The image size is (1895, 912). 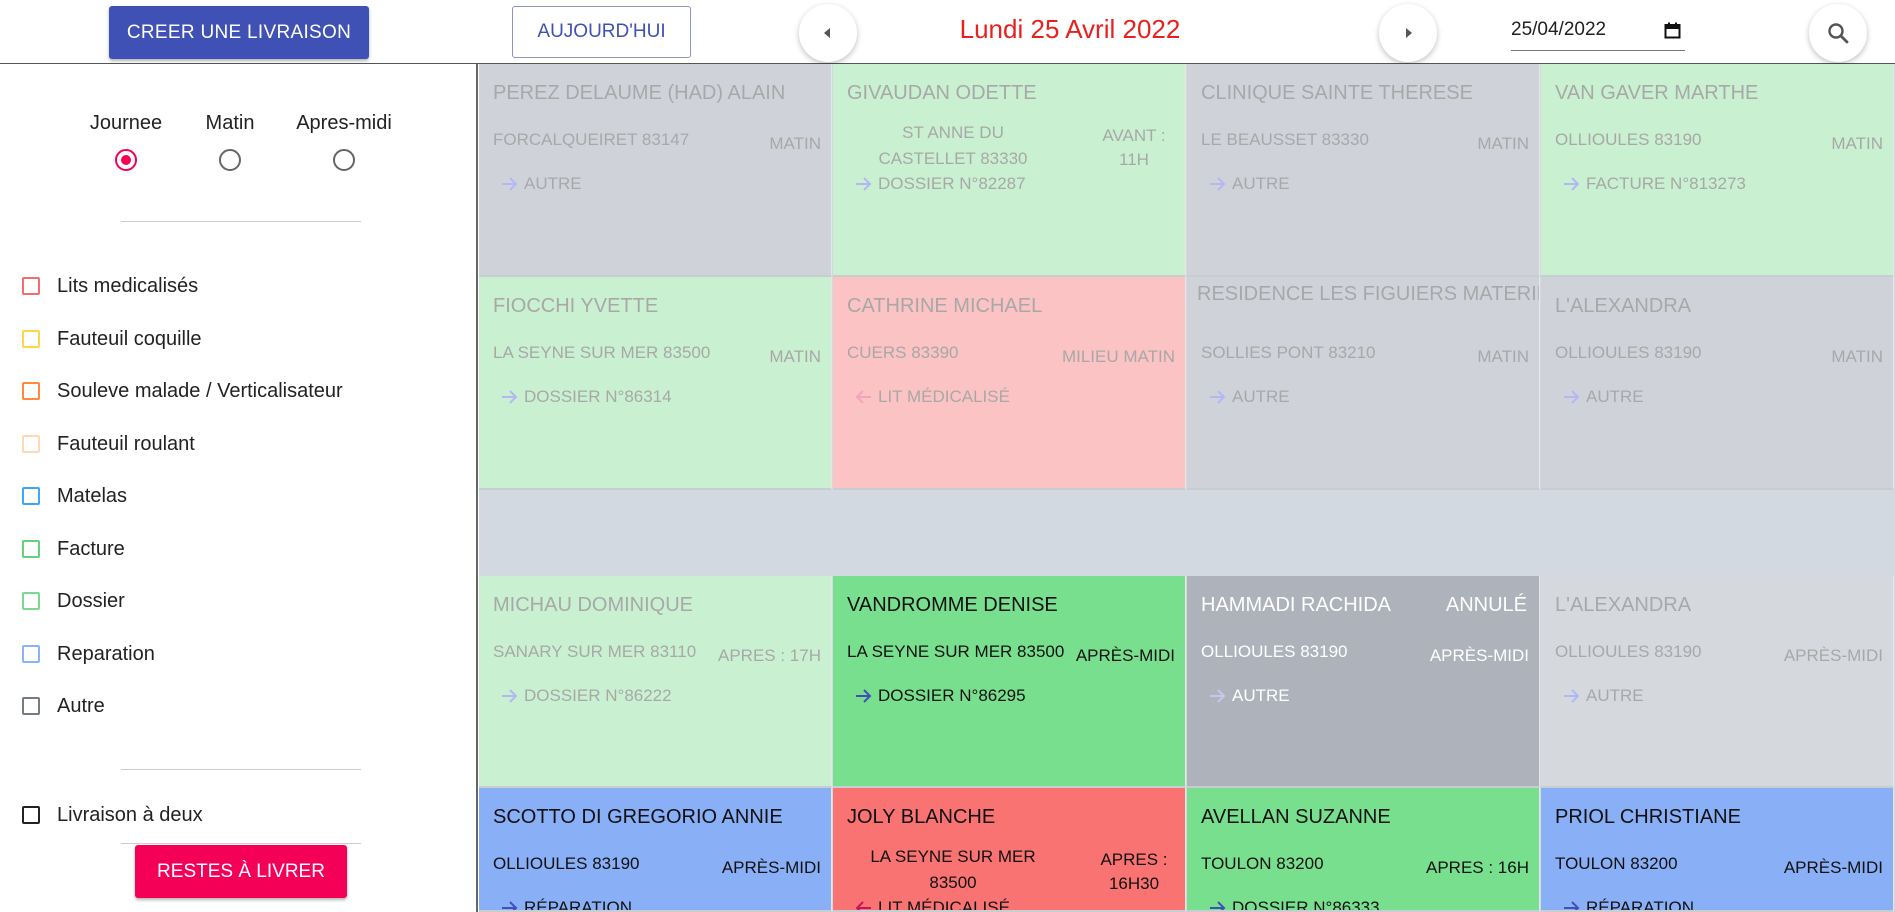 I want to click on create-delivery-button: CREER UNE LIVRAISON, so click(x=239, y=32).